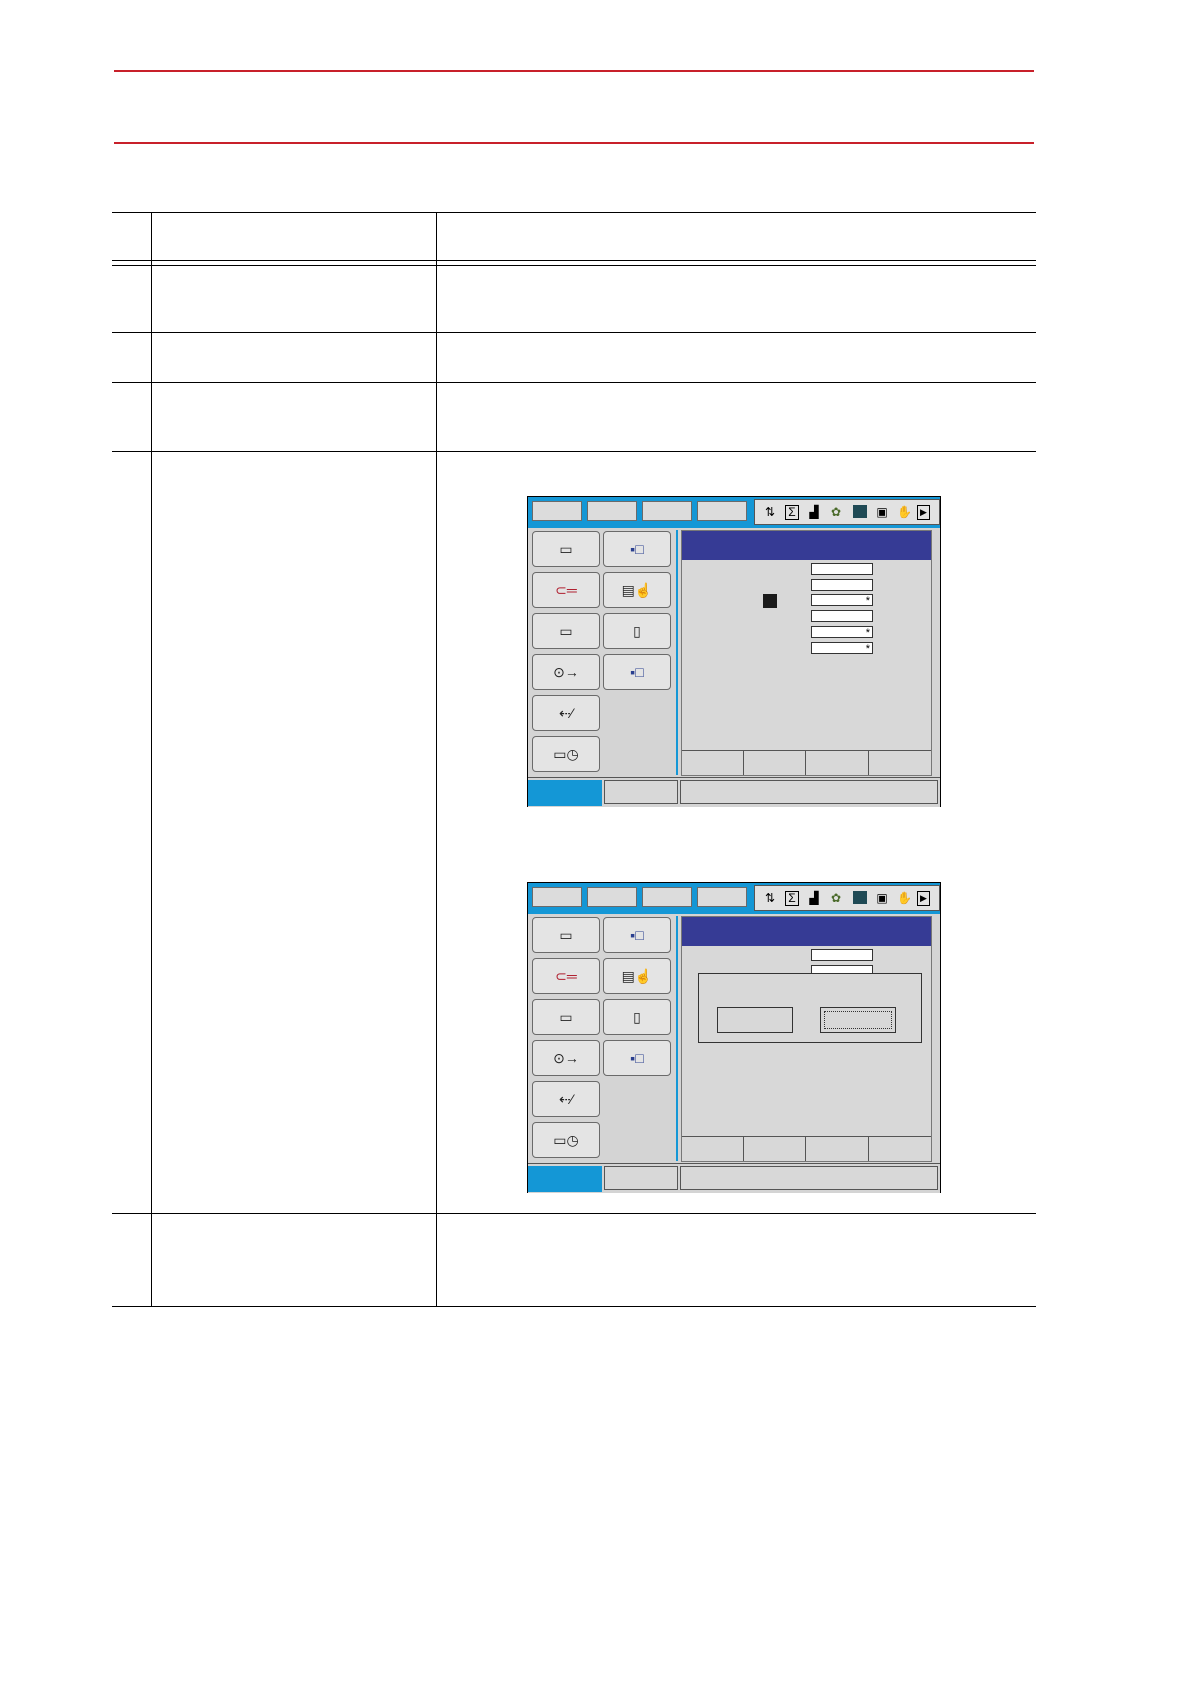 The image size is (1190, 1684). I want to click on dialog-yes-button, so click(755, 1020).